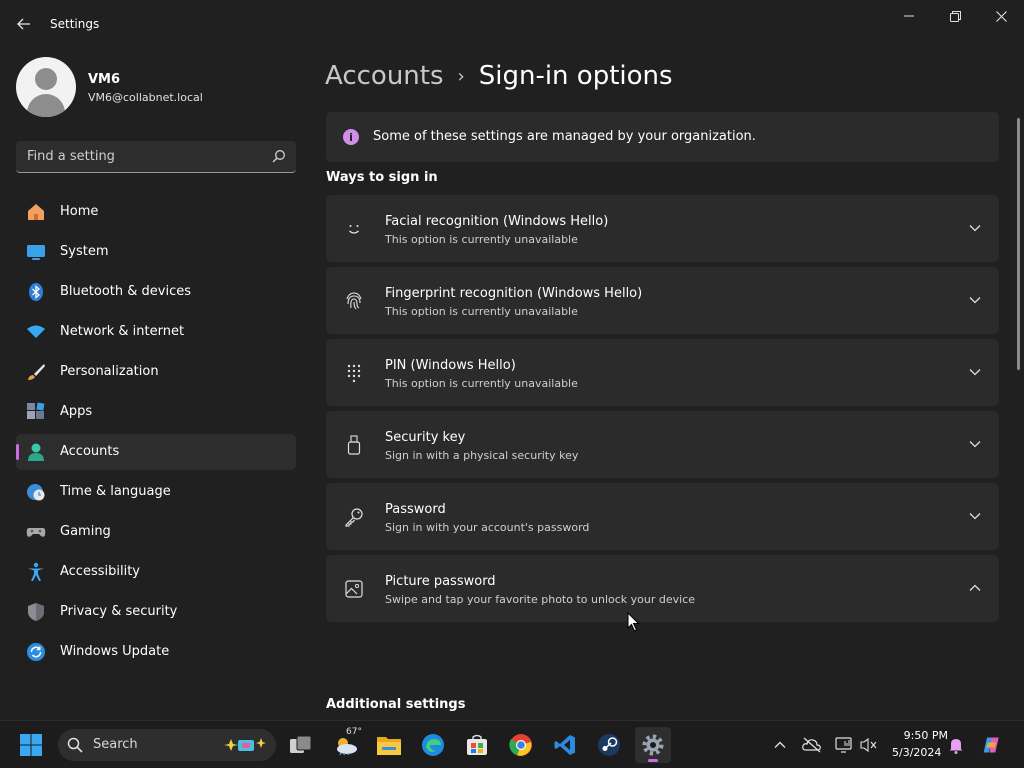 This screenshot has height=768, width=1024. Describe the element at coordinates (36, 452) in the screenshot. I see `accounts-icon` at that location.